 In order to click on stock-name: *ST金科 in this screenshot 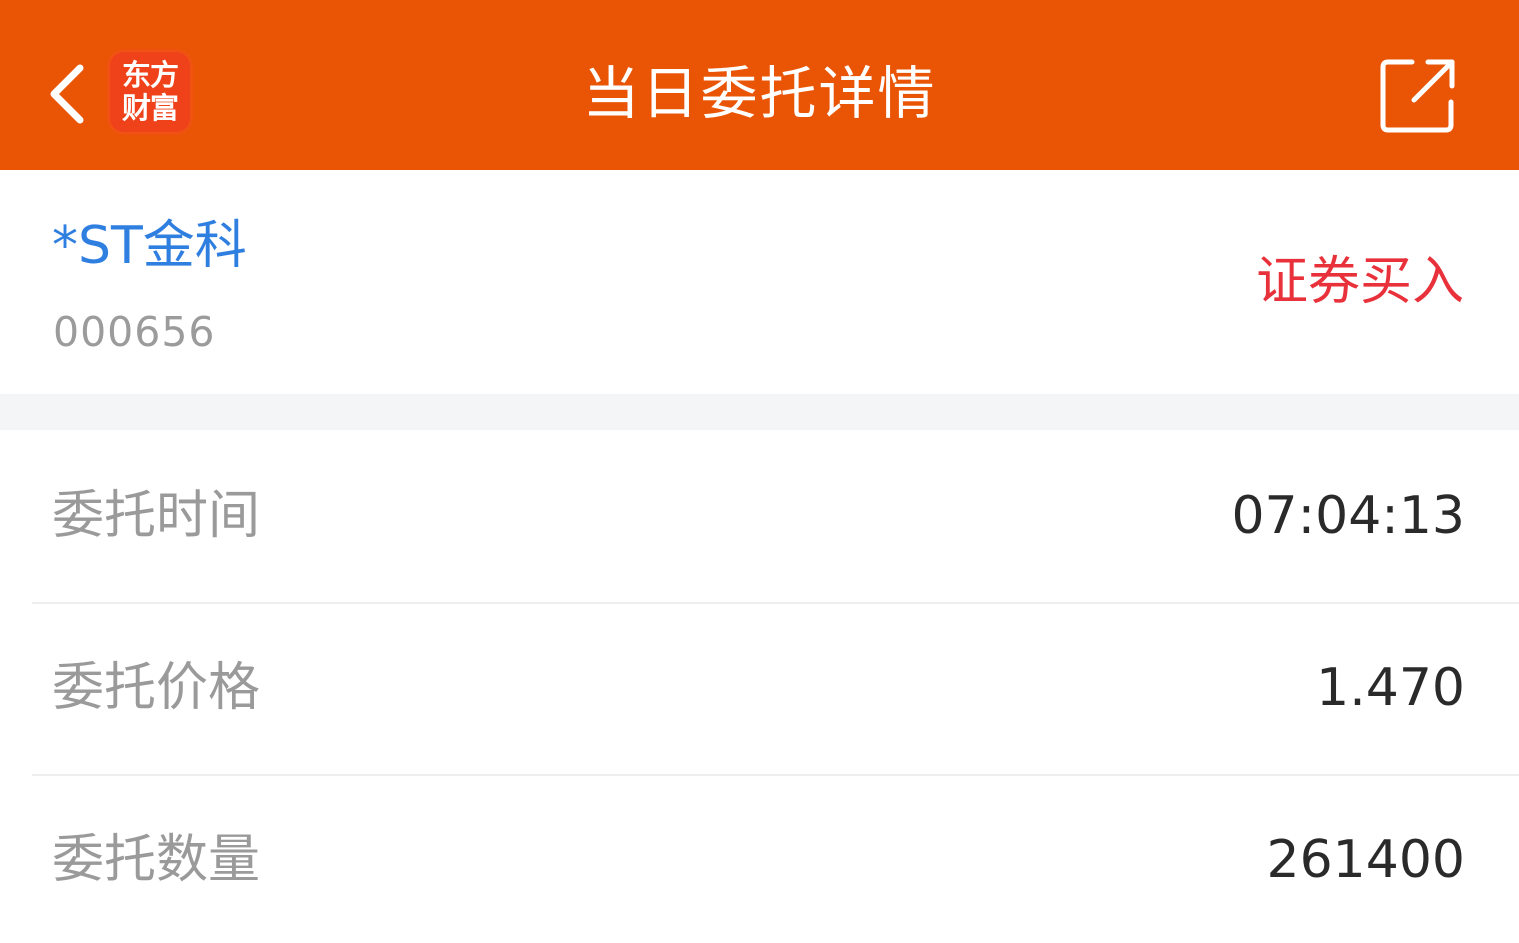, I will do `click(149, 246)`.